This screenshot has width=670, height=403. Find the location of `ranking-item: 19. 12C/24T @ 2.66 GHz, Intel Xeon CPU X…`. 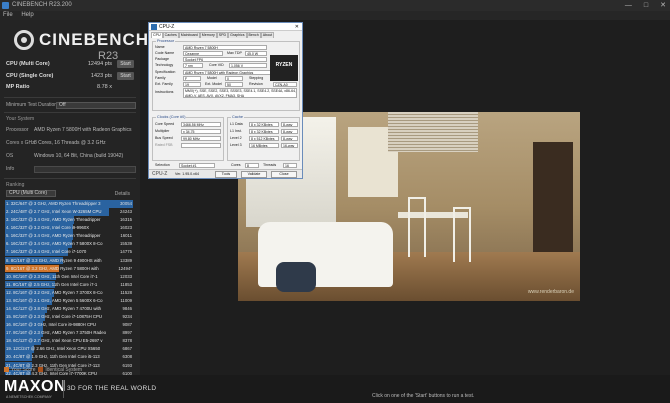

ranking-item: 19. 12C/24T @ 2.66 GHz, Intel Xeon CPU X… is located at coordinates (69, 349).